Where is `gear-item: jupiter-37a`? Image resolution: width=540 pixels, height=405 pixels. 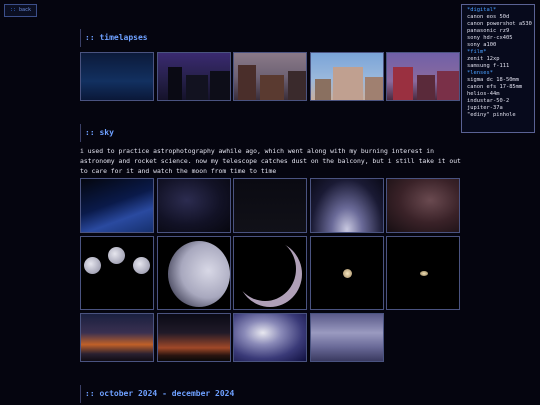 gear-item: jupiter-37a is located at coordinates (485, 108).